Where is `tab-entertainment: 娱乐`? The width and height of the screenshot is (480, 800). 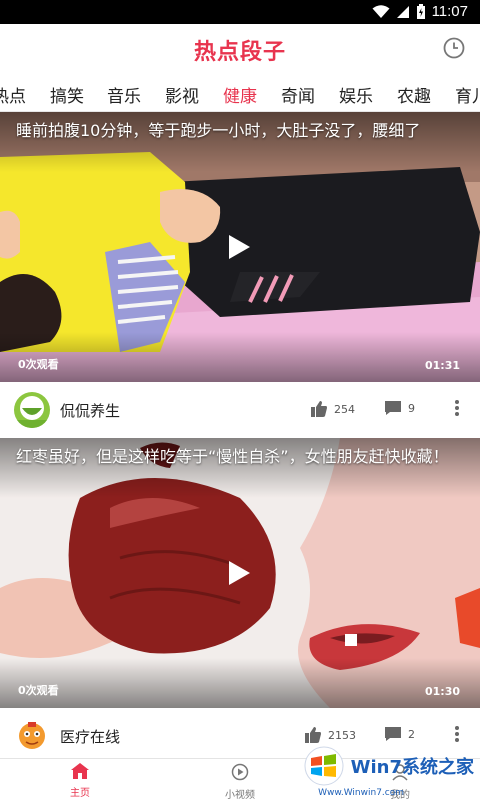
tab-entertainment: 娱乐 is located at coordinates (356, 94).